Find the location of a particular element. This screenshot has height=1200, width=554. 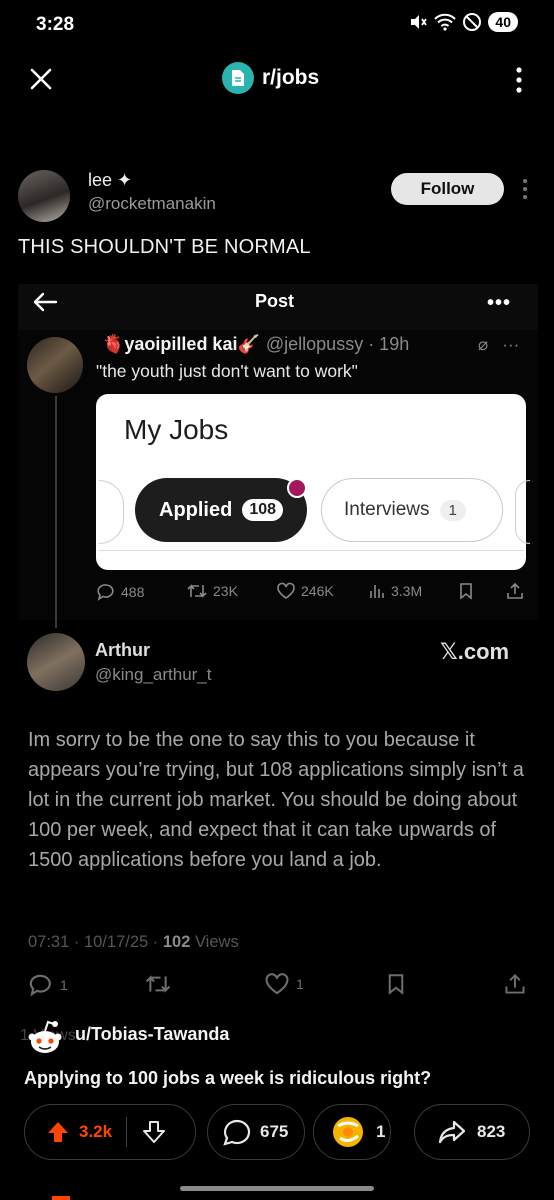

comment-icon is located at coordinates (237, 1132).